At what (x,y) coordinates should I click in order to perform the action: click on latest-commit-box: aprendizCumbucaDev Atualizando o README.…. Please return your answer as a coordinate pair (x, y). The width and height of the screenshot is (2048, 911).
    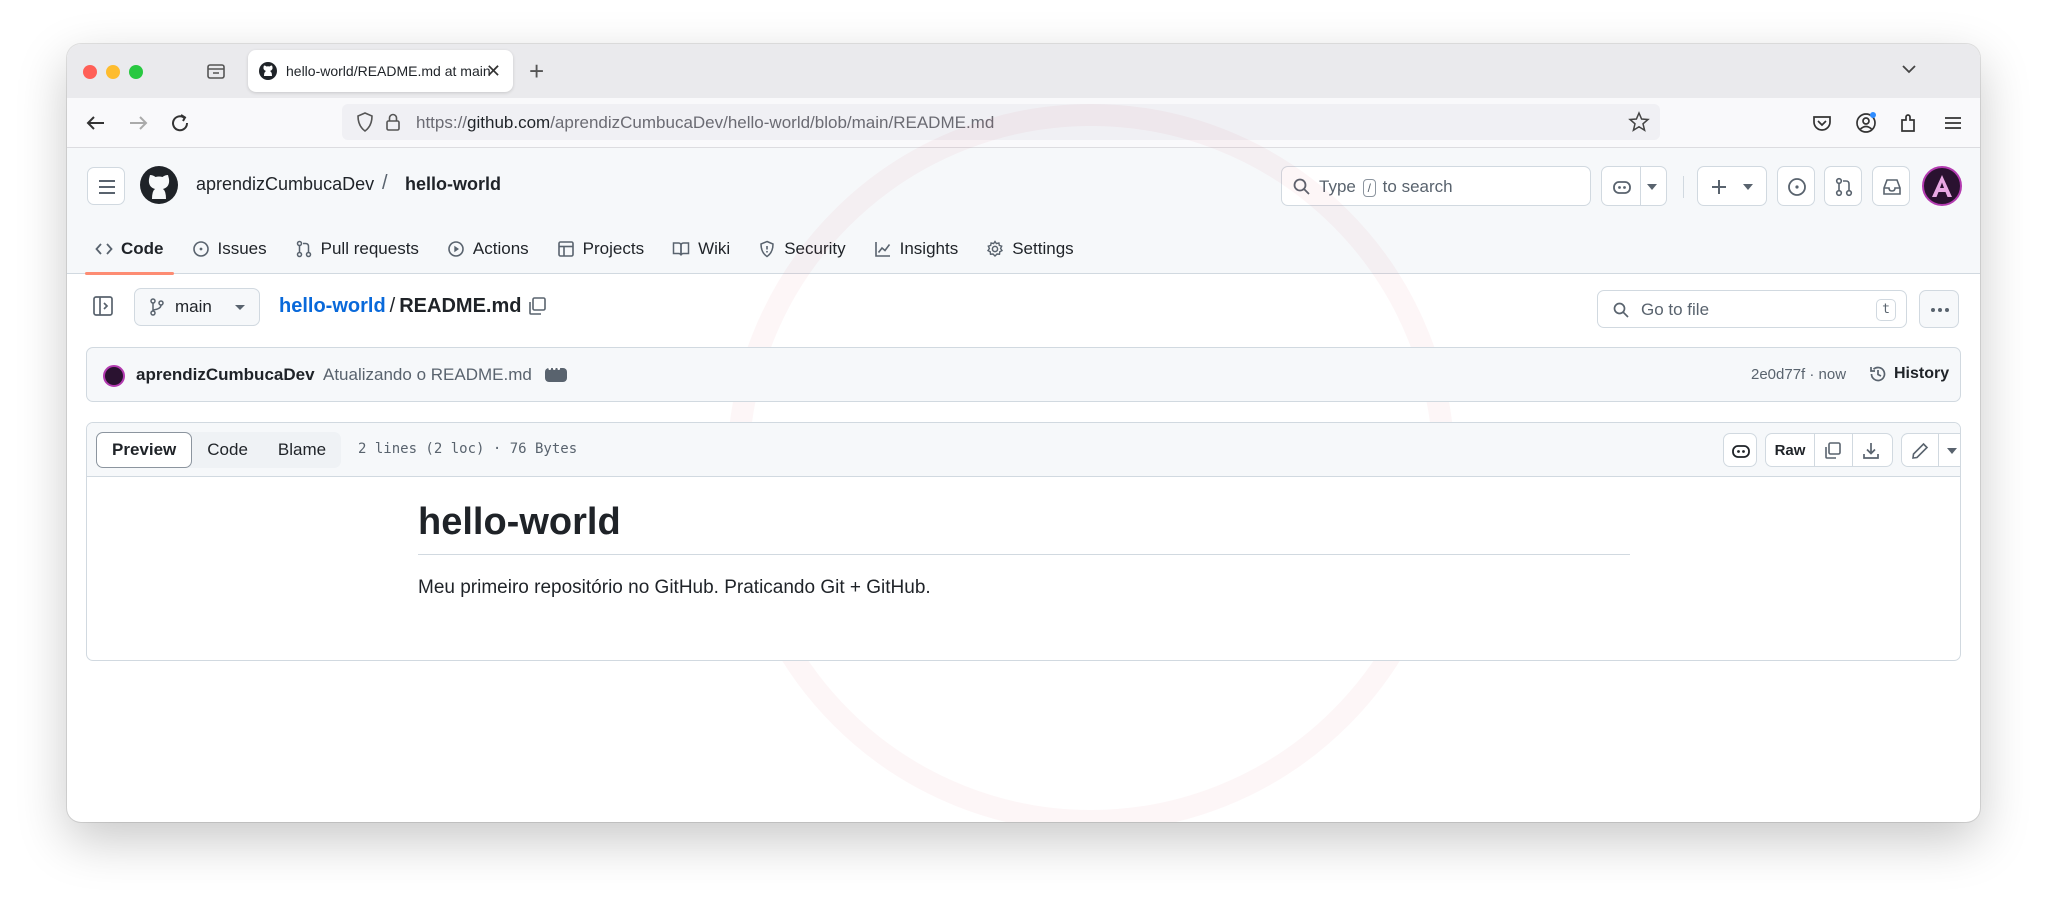
    Looking at the image, I should click on (1023, 374).